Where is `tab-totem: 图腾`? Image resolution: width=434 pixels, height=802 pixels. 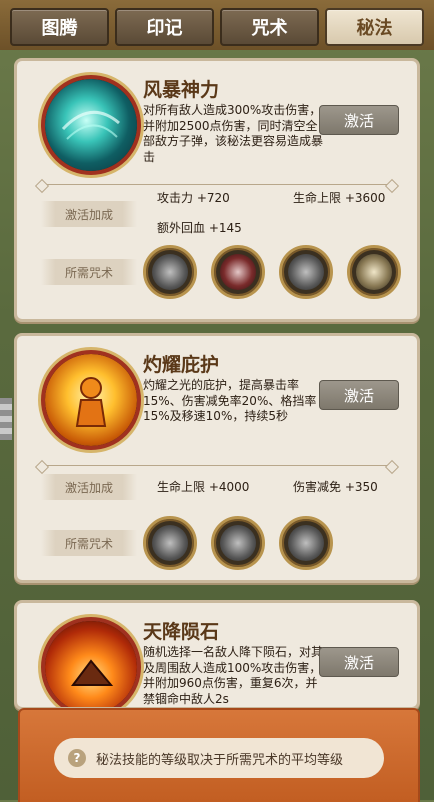 tab-totem: 图腾 is located at coordinates (59, 27).